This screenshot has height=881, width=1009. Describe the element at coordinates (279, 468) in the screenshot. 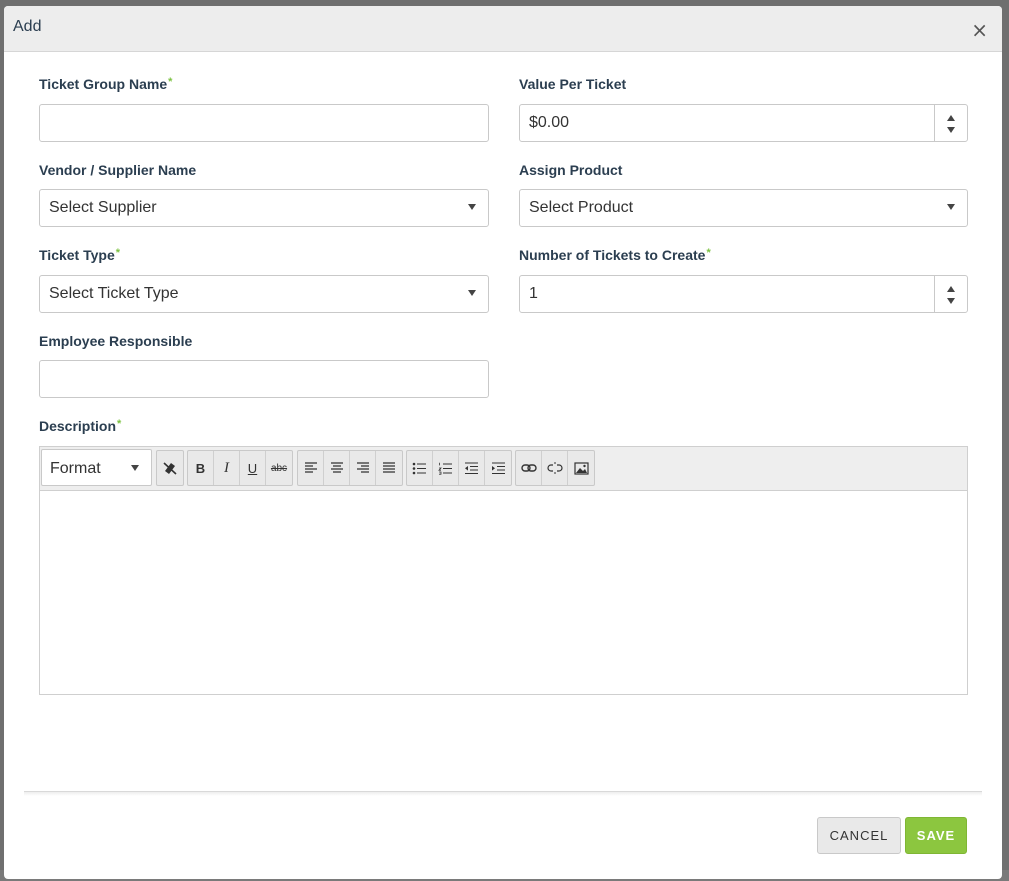

I see `strikethrough-icon: abc` at that location.